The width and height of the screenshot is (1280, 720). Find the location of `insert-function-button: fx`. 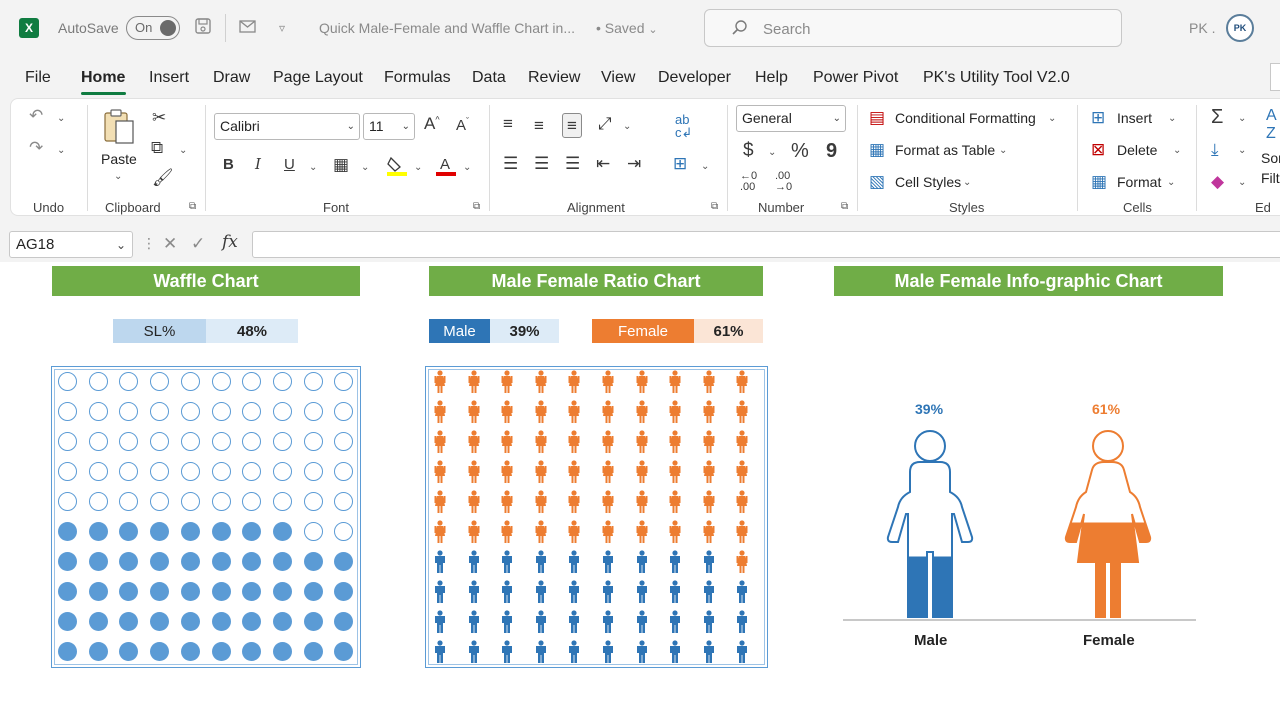

insert-function-button: fx is located at coordinates (230, 242).